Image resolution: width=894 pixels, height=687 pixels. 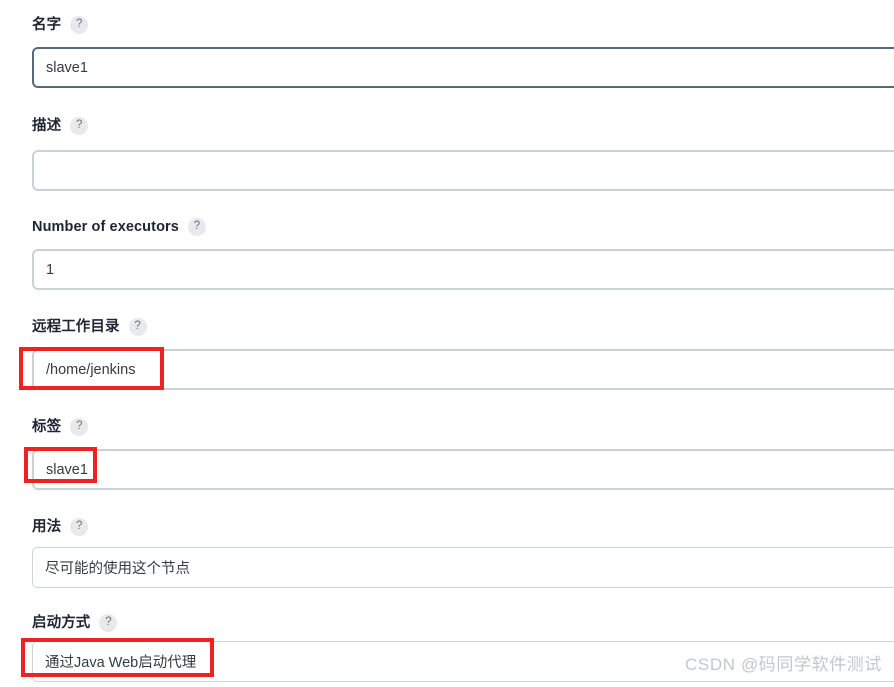 What do you see at coordinates (47, 125) in the screenshot?
I see `label-text-node-description: 描述` at bounding box center [47, 125].